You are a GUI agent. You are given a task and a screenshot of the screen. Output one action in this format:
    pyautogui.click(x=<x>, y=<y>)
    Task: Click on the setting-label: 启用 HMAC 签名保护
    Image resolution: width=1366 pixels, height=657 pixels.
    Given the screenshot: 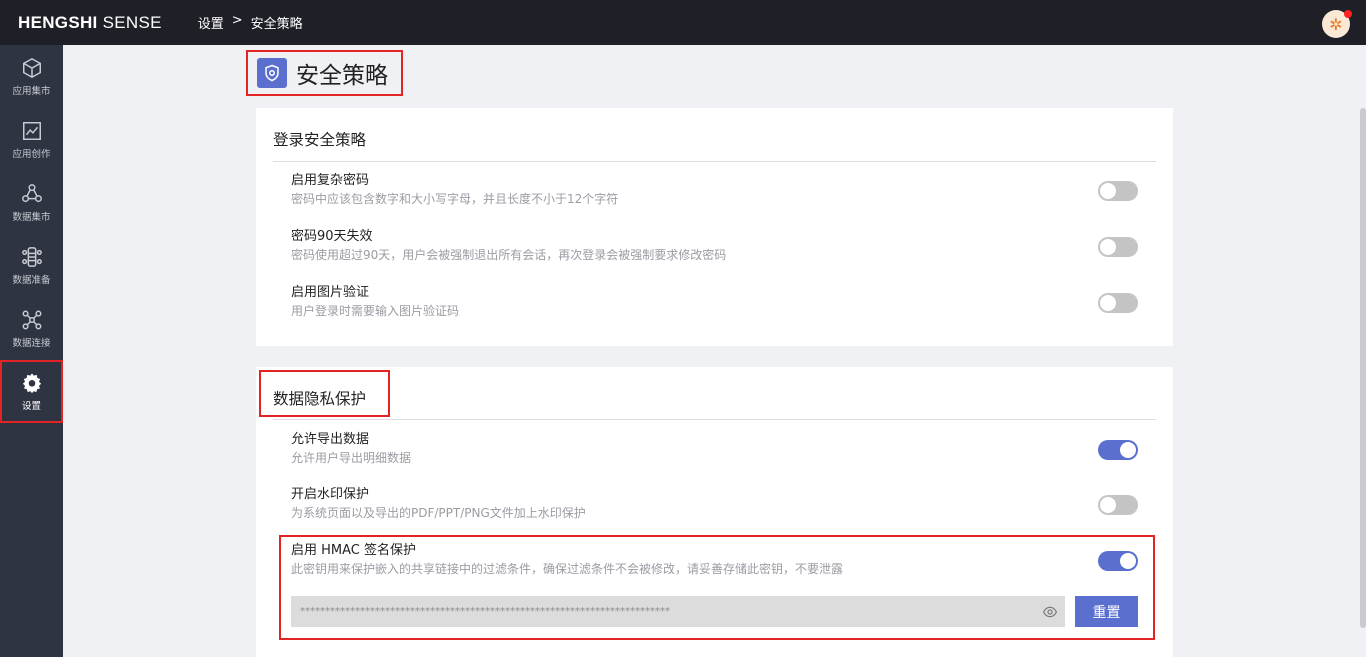 What is the action you would take?
    pyautogui.click(x=353, y=550)
    